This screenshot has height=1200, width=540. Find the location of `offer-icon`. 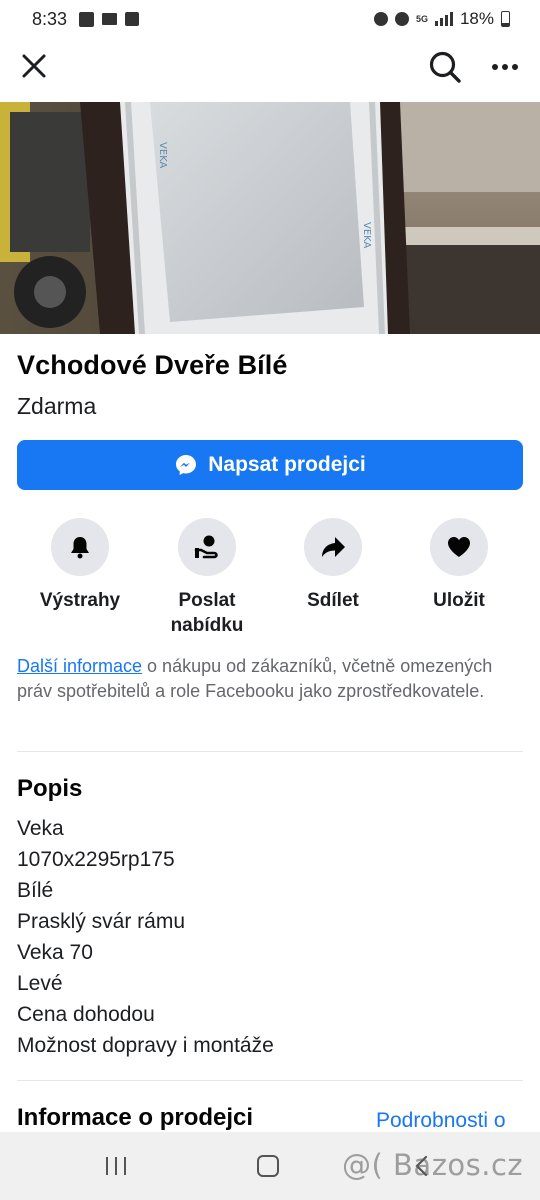

offer-icon is located at coordinates (206, 547).